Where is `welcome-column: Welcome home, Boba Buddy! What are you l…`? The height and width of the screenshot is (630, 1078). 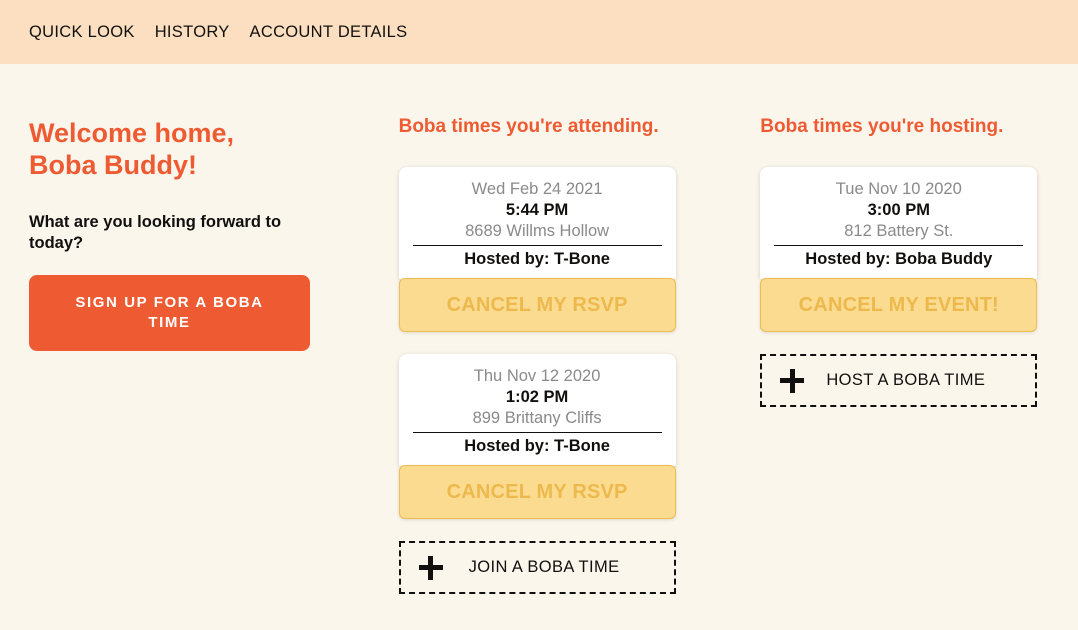 welcome-column: Welcome home, Boba Buddy! What are you l… is located at coordinates (196, 207).